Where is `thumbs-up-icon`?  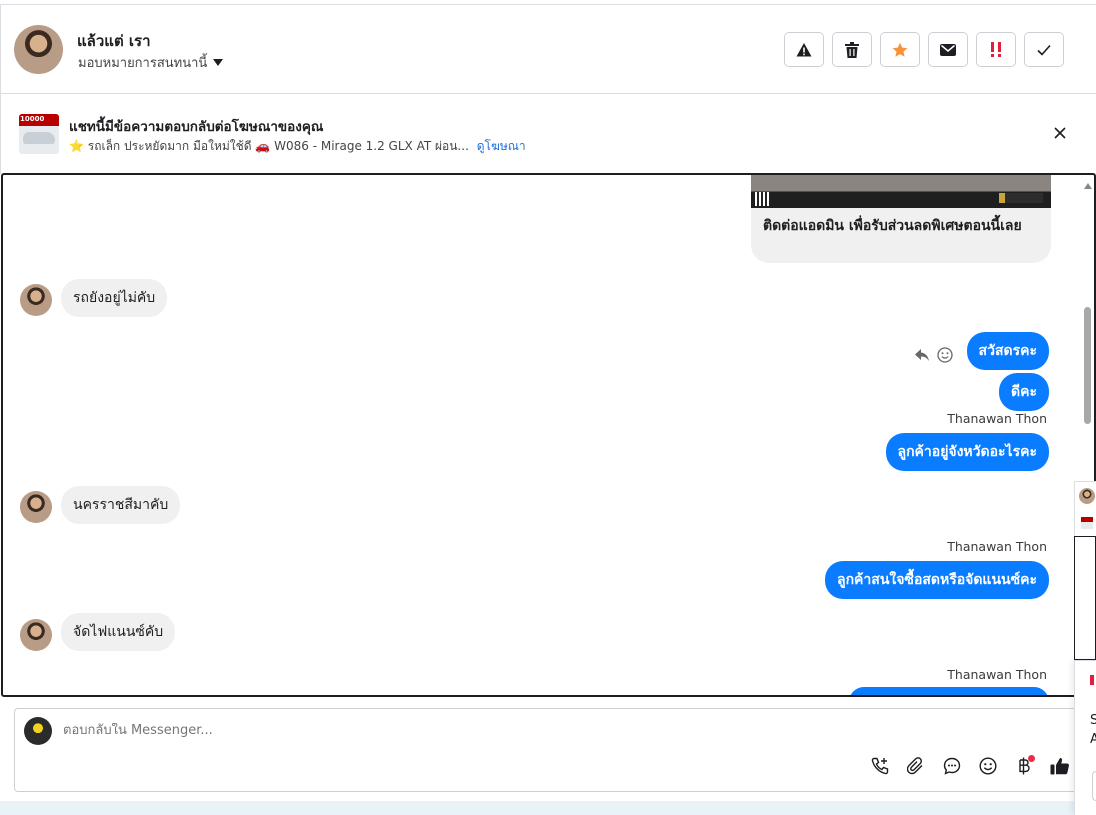
thumbs-up-icon is located at coordinates (1059, 766).